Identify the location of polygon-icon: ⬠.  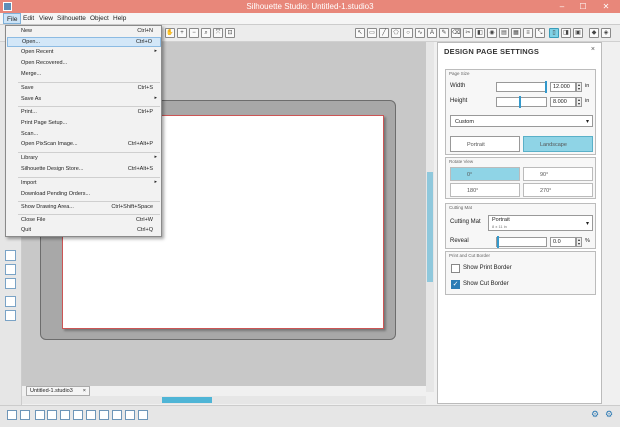
(396, 33).